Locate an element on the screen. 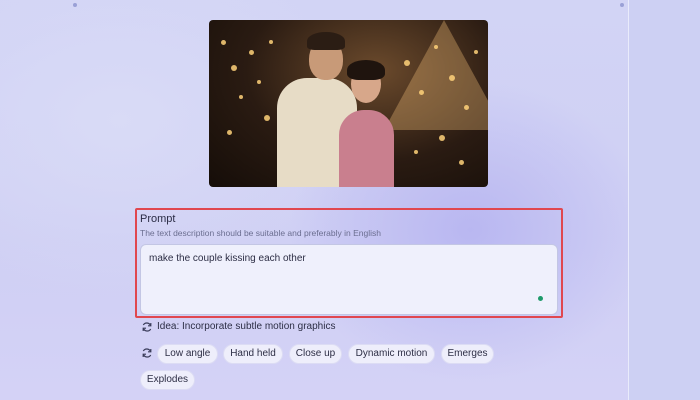 Image resolution: width=700 pixels, height=400 pixels. image-person is located at coordinates (366, 148).